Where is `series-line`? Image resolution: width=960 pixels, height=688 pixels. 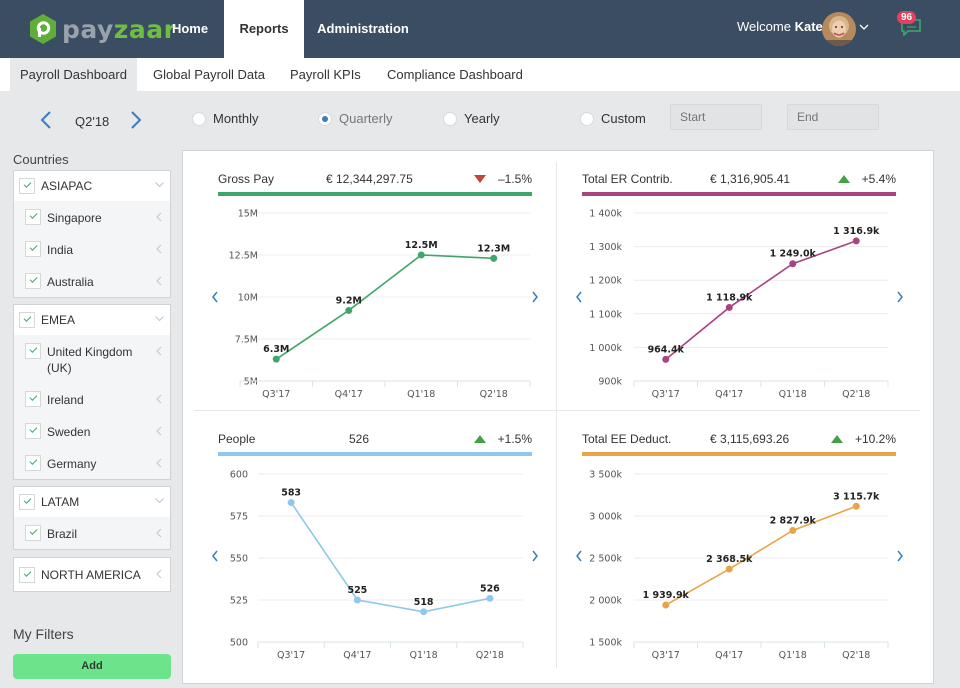 series-line is located at coordinates (761, 555).